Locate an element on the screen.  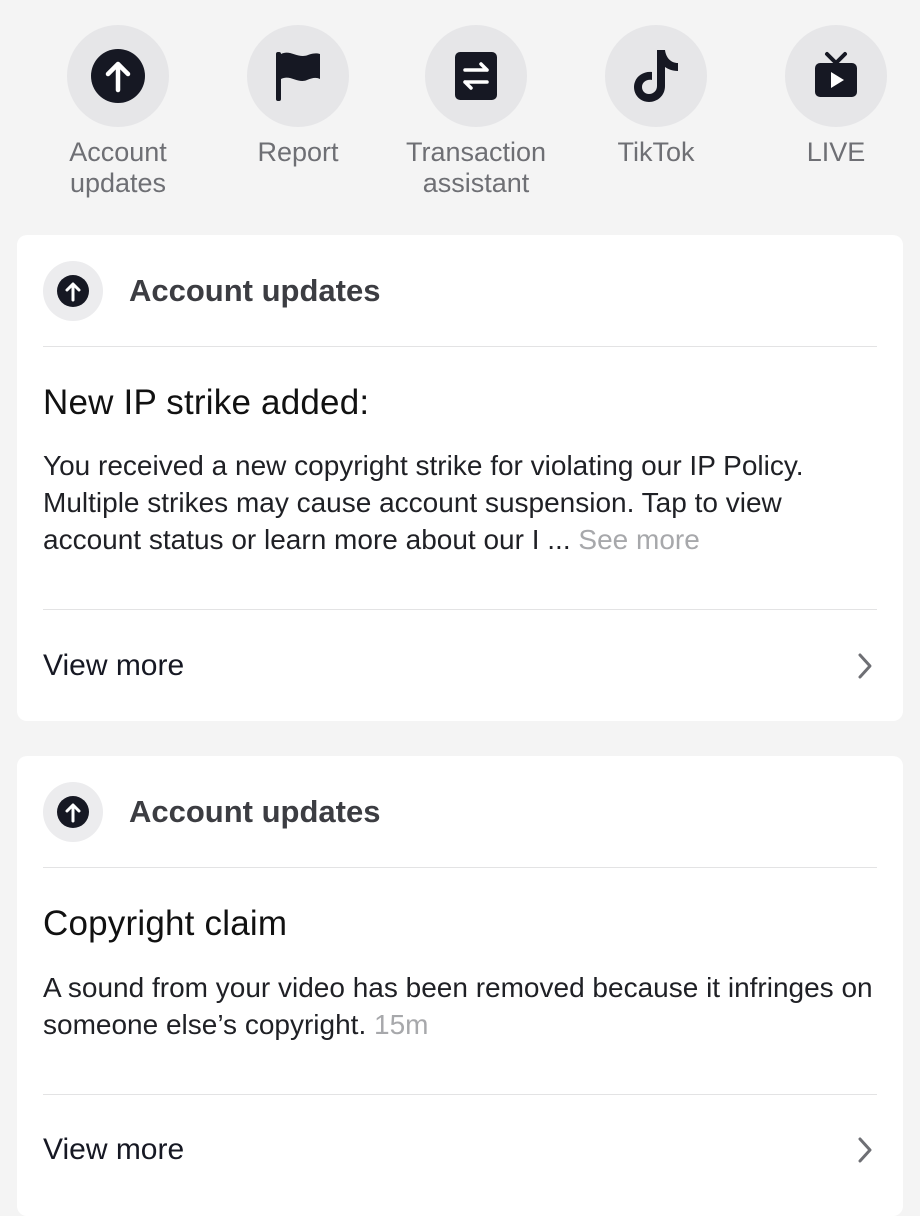
shortcut-live: LIVE is located at coordinates (833, 96).